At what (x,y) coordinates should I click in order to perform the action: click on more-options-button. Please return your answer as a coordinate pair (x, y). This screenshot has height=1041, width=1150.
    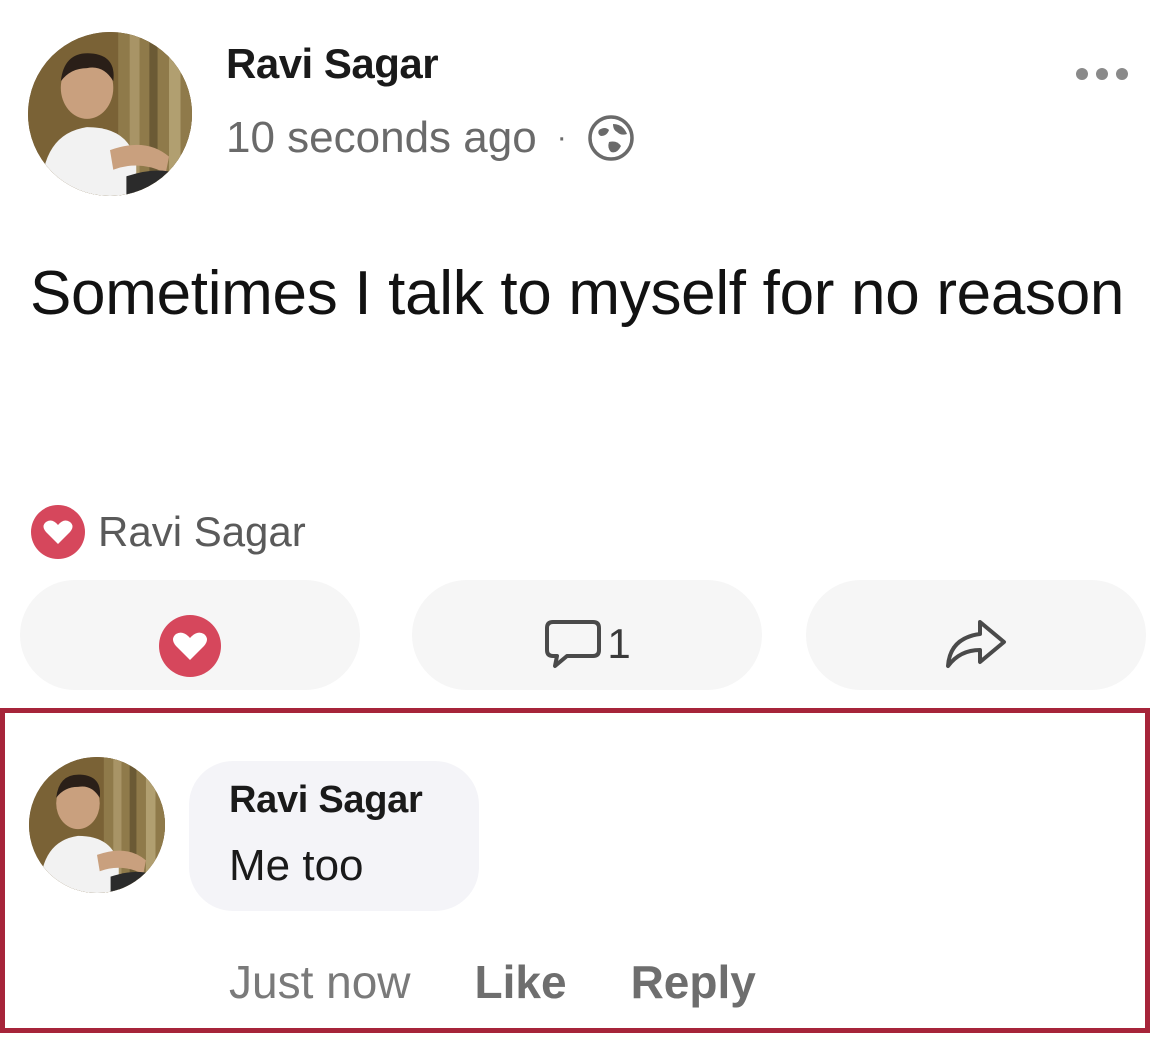
    Looking at the image, I should click on (1102, 74).